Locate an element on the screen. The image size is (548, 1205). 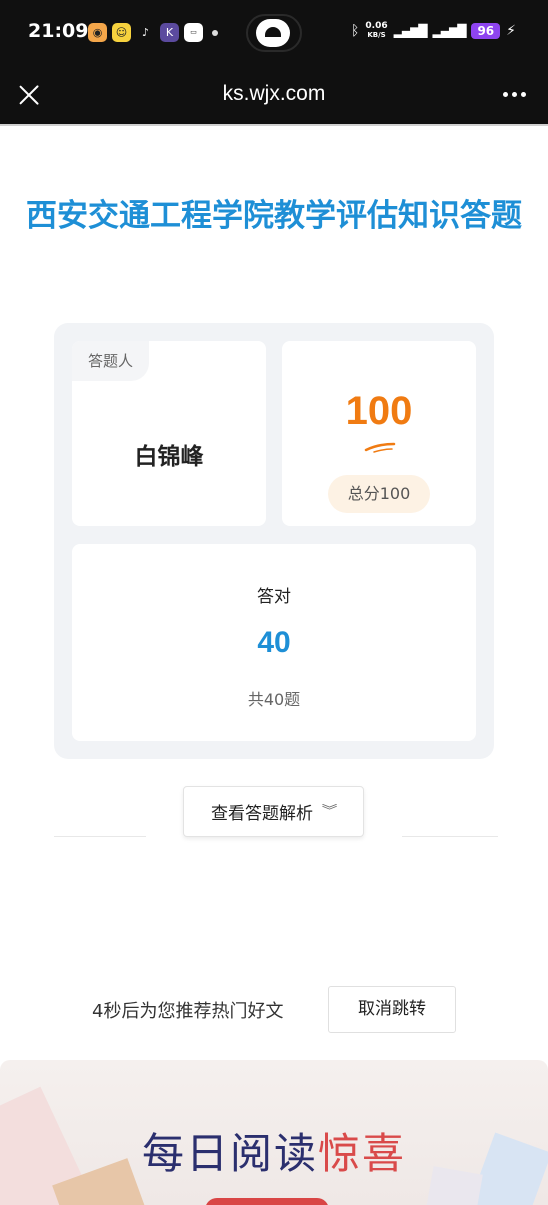
total-questions: 共40题 is located at coordinates (274, 699).